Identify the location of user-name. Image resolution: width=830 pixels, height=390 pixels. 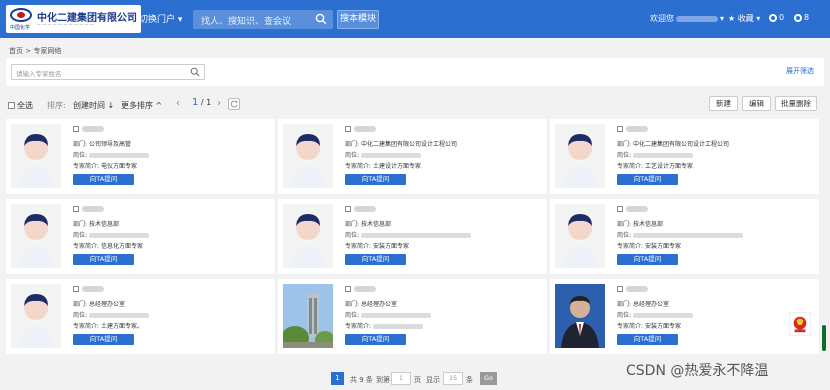
(697, 18).